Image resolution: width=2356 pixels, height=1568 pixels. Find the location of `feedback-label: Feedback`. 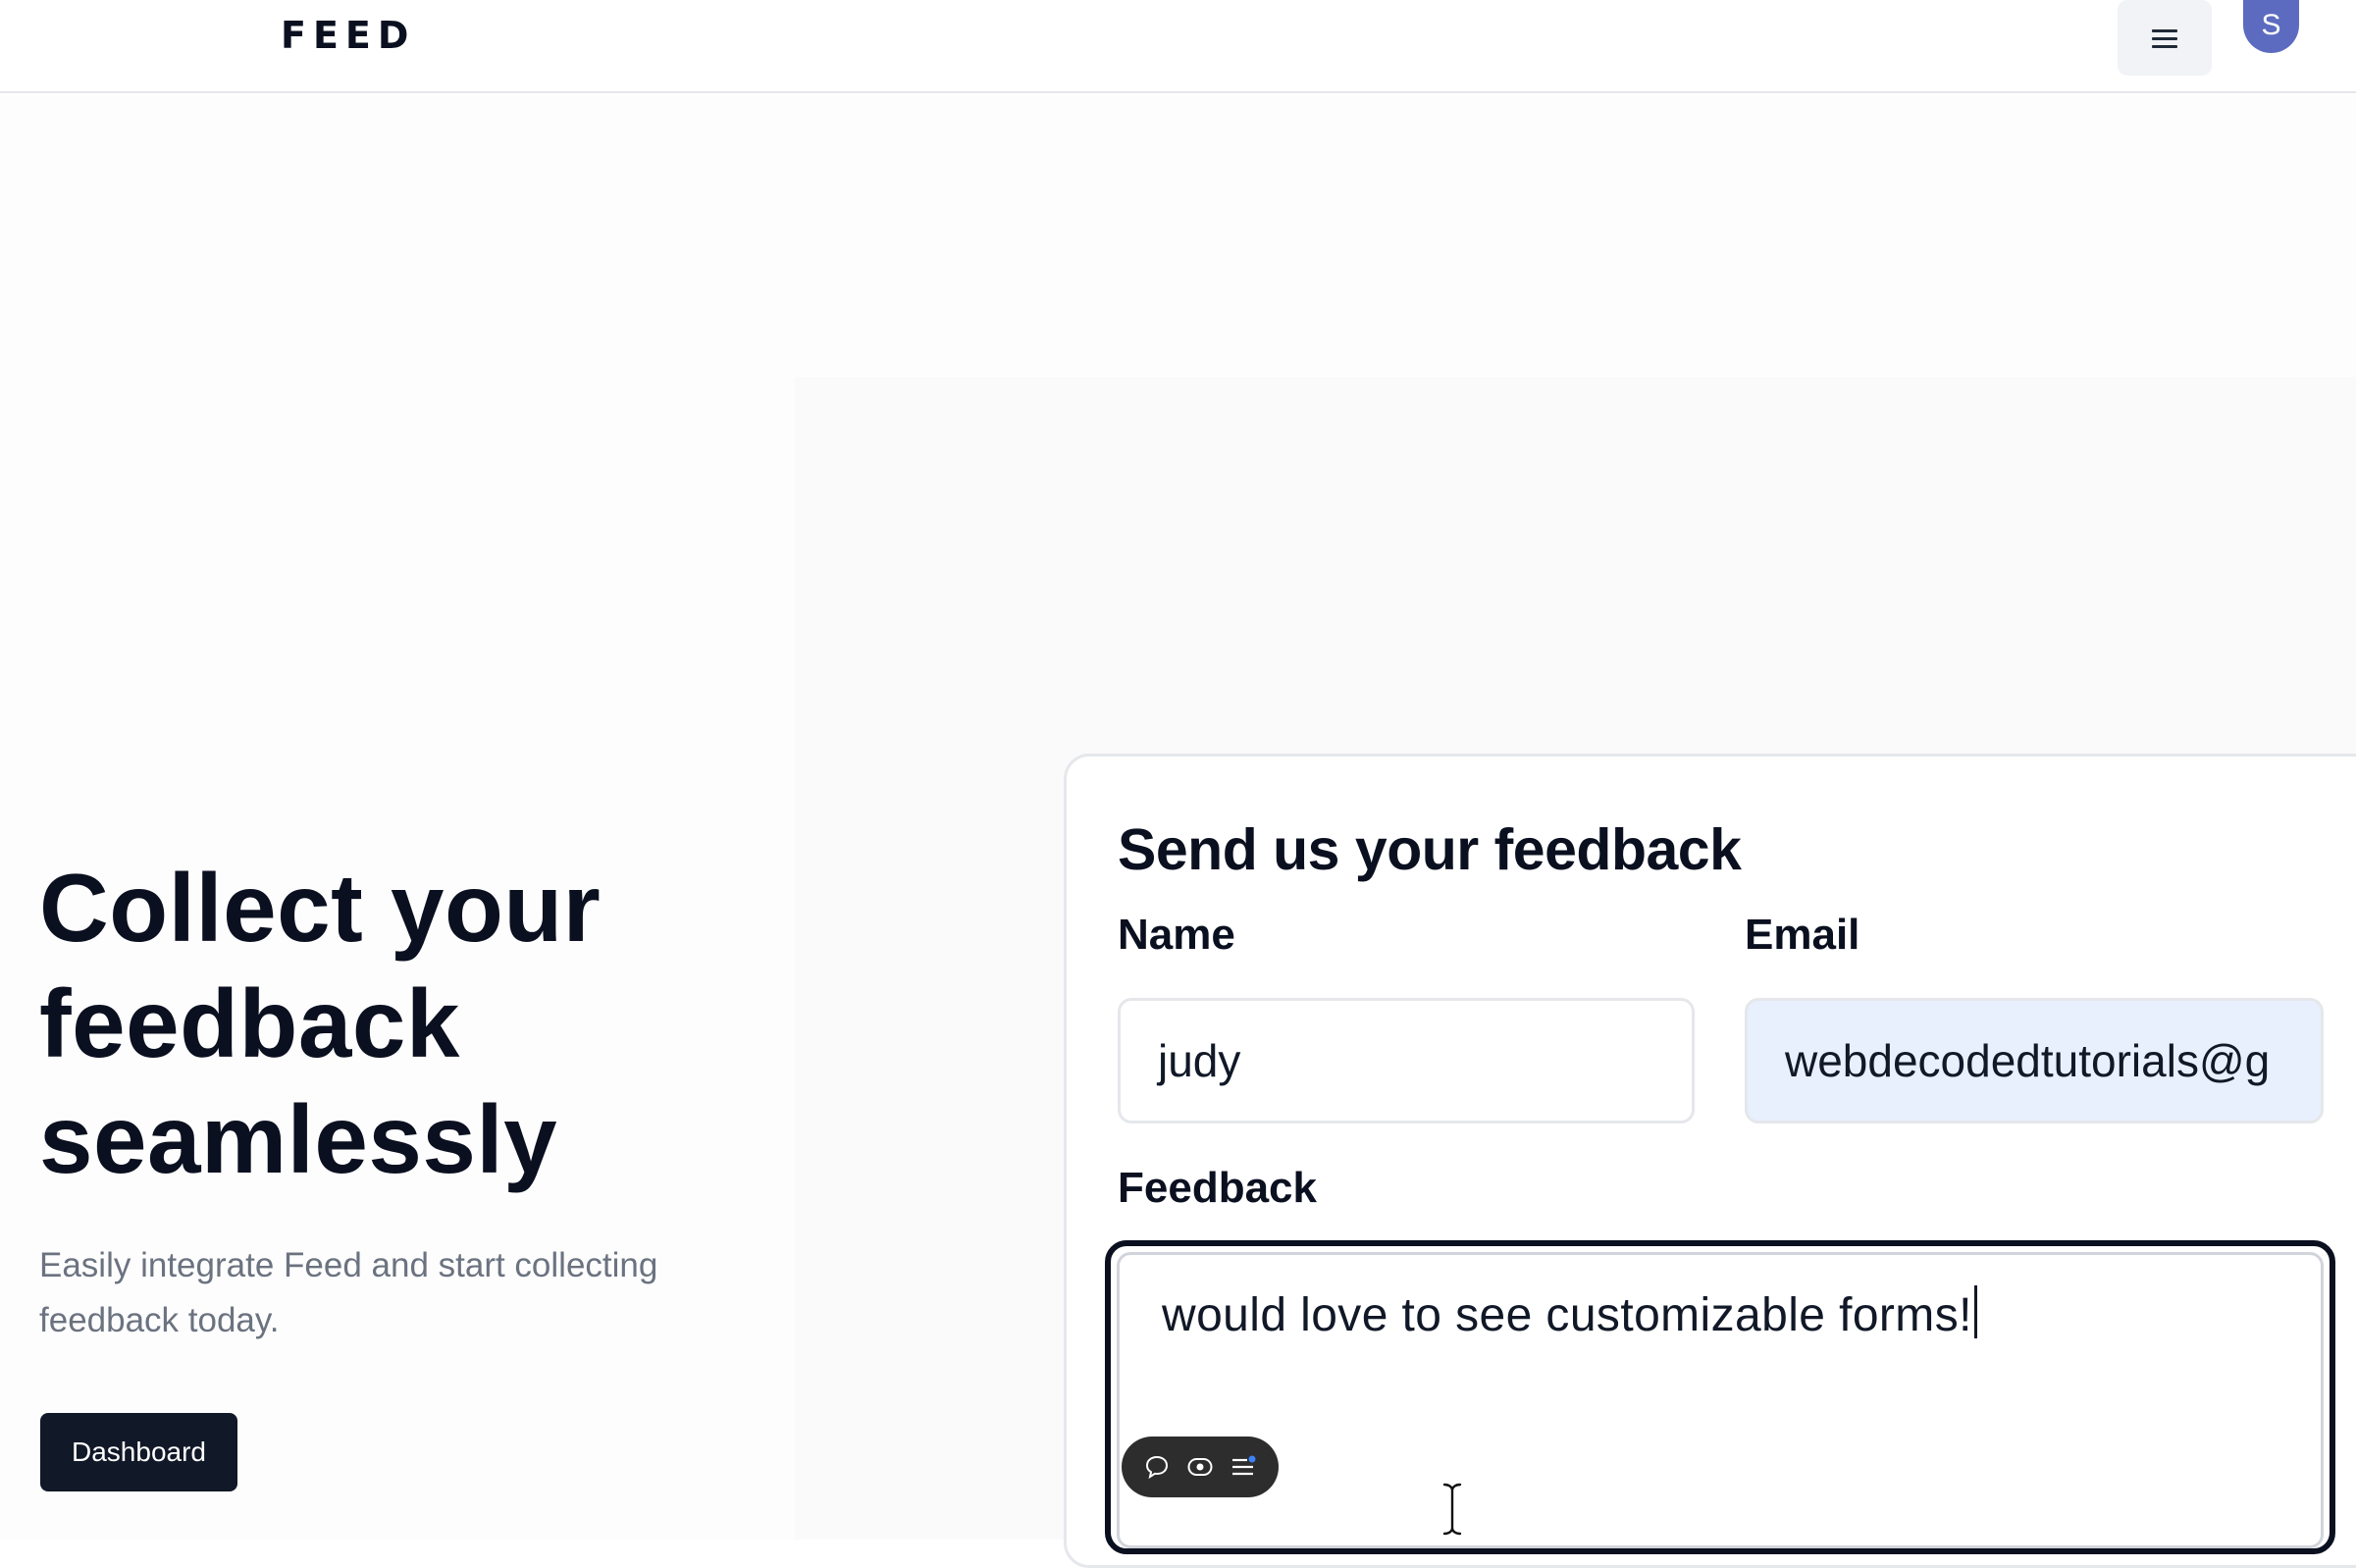

feedback-label: Feedback is located at coordinates (1217, 1188).